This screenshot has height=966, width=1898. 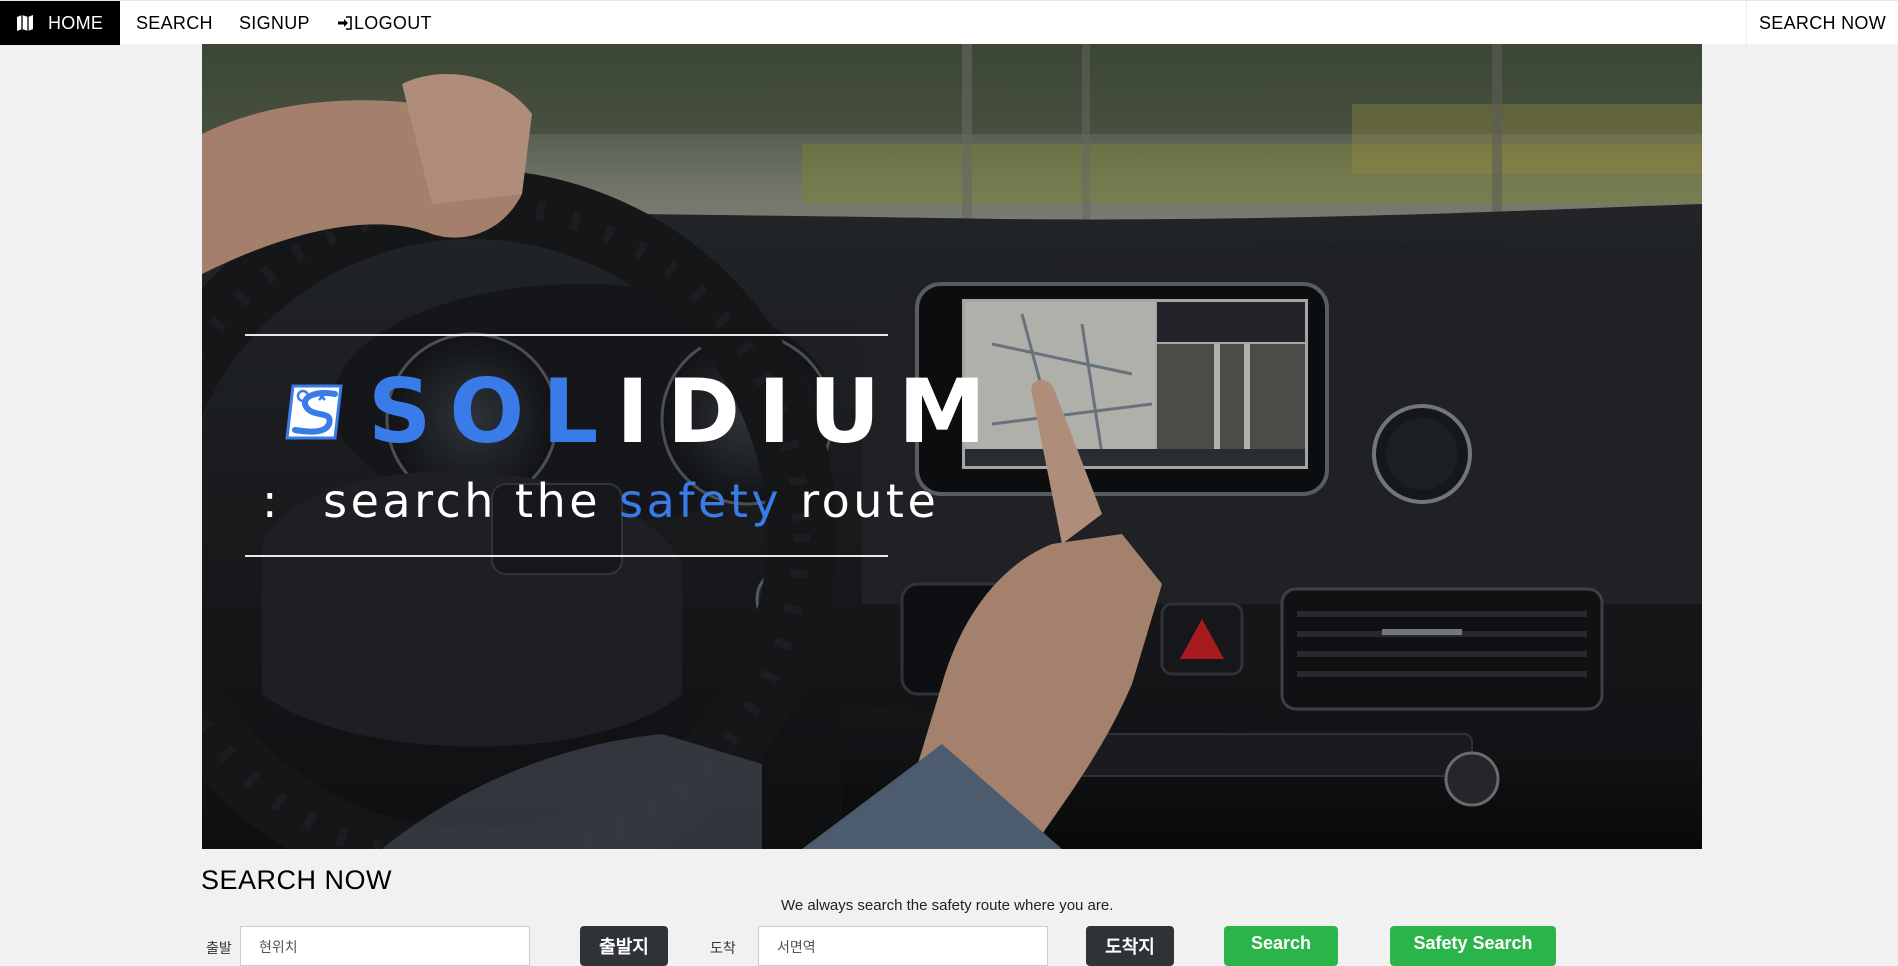 I want to click on nav-search-now: SEARCH NOW, so click(x=1822, y=23).